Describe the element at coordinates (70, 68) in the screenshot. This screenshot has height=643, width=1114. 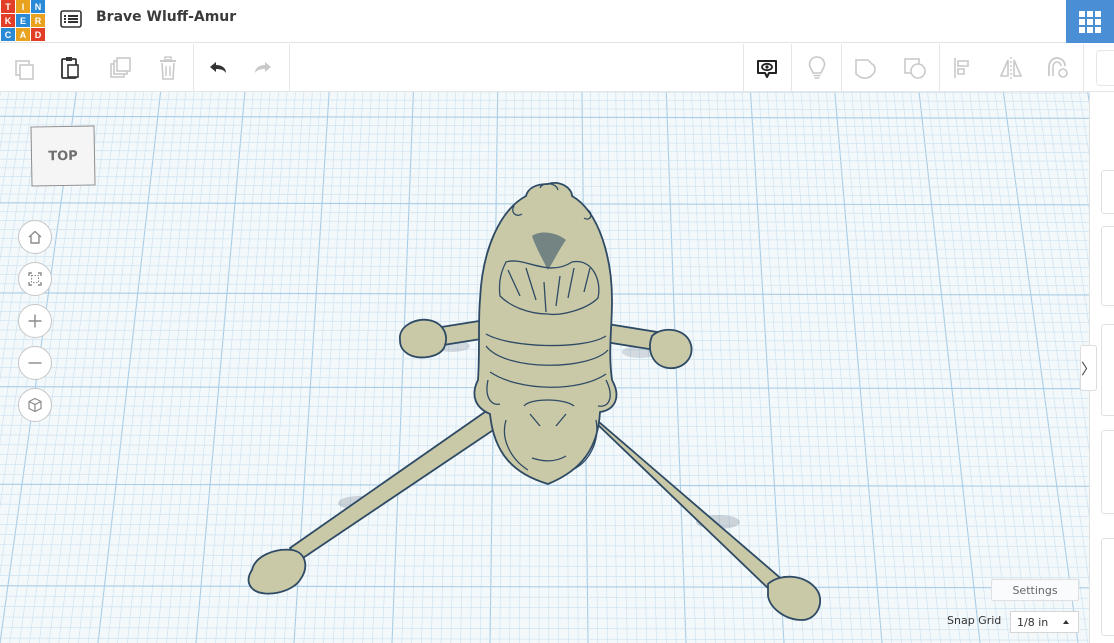
I see `paste-icon` at that location.